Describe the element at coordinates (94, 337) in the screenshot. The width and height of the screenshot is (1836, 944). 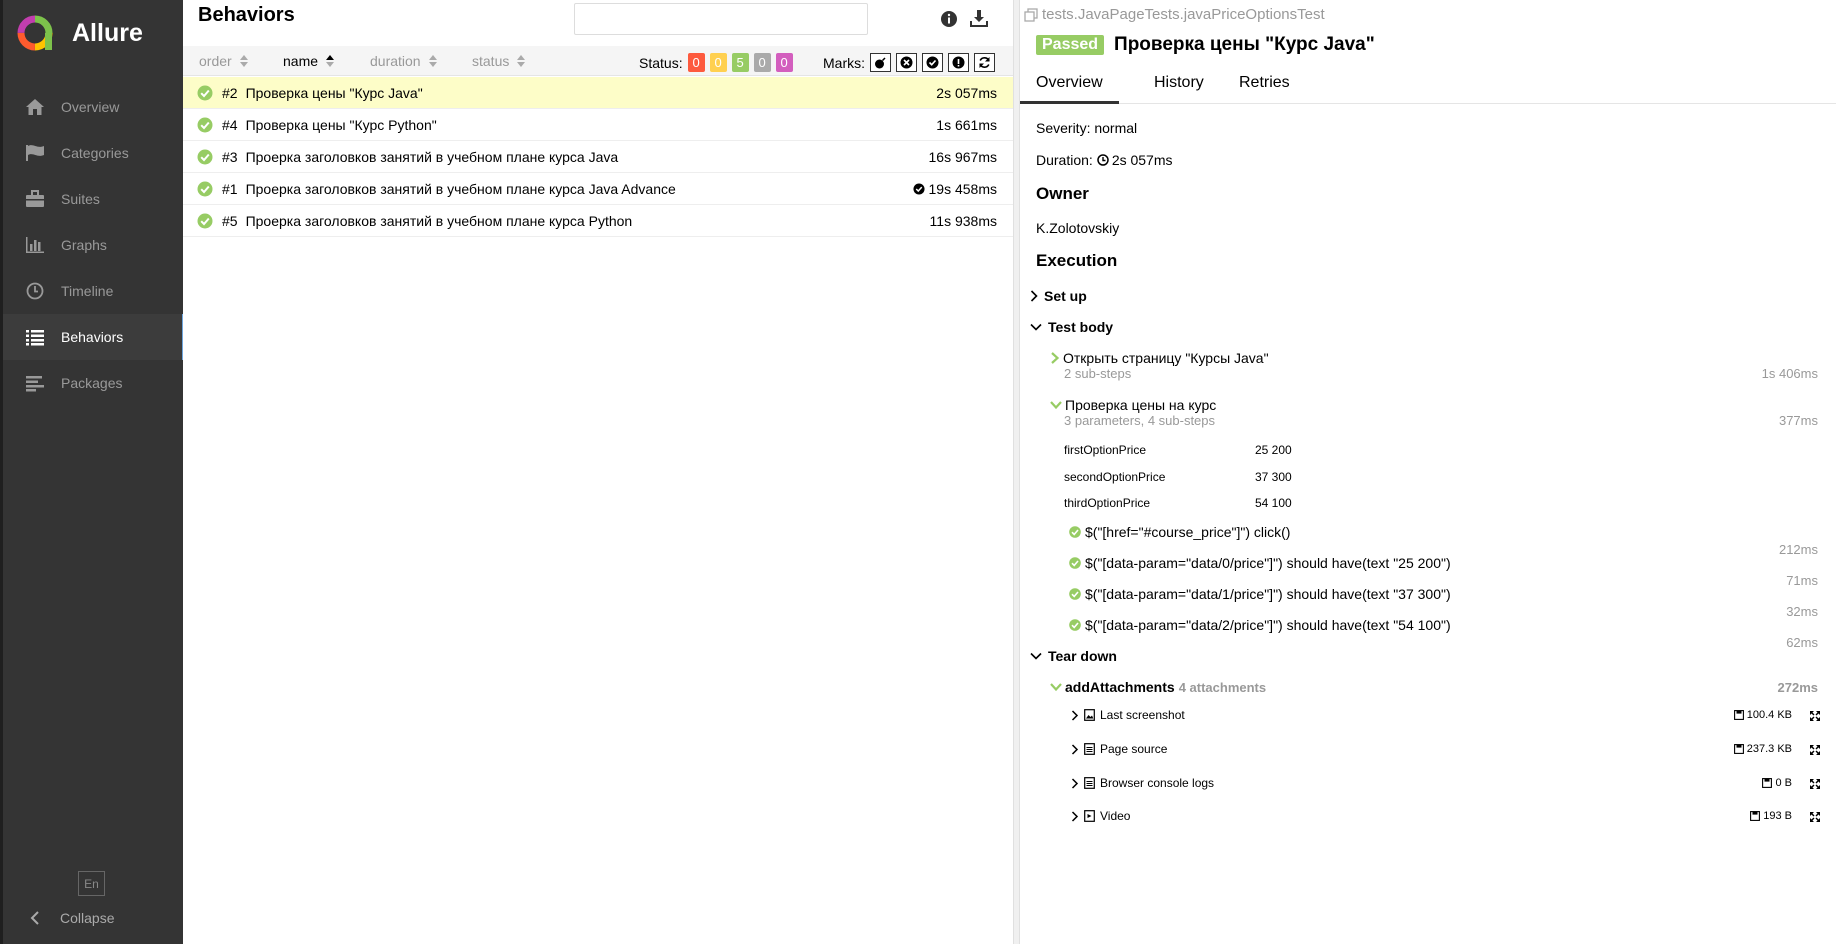
I see `sidebar-item-behaviors: Behaviors` at that location.